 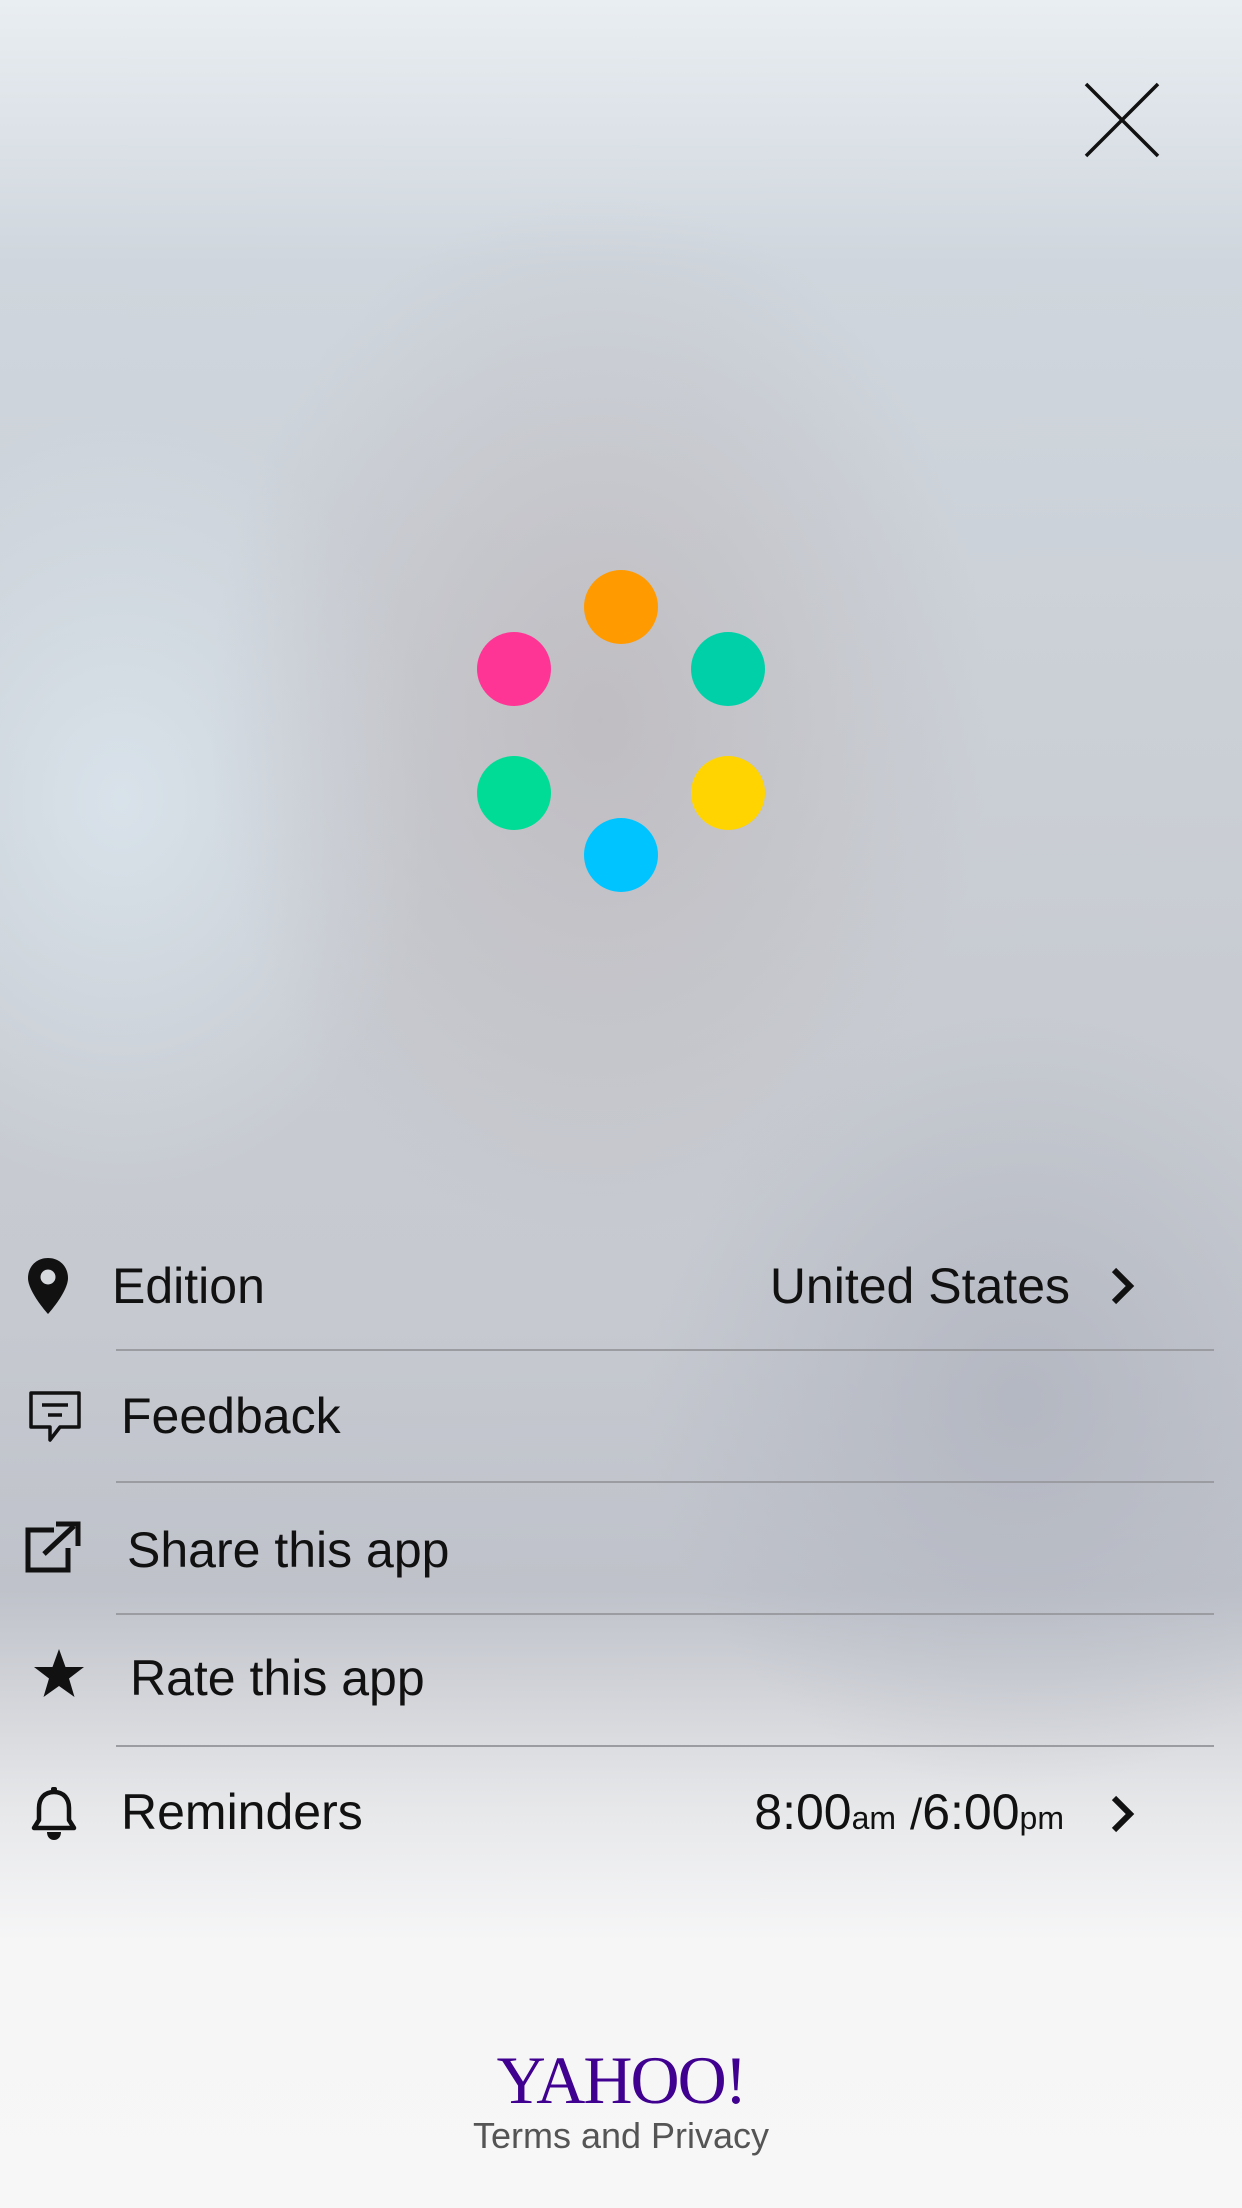 I want to click on star-icon, so click(x=59, y=1673).